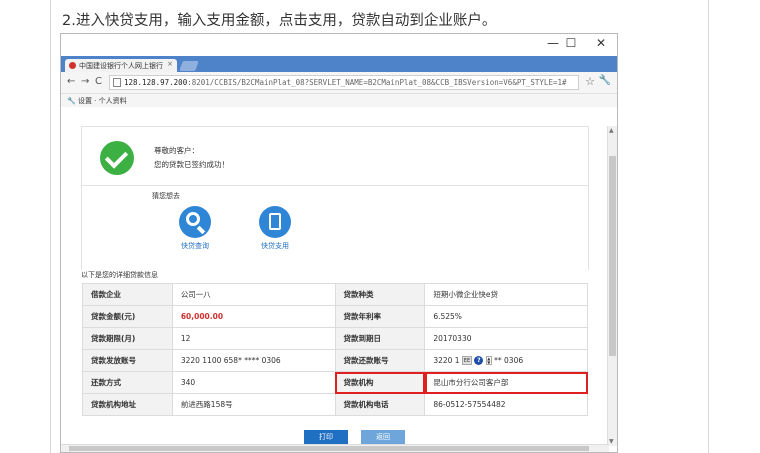 This screenshot has height=453, width=760. What do you see at coordinates (611, 441) in the screenshot?
I see `scroll-down-icon: ▼` at bounding box center [611, 441].